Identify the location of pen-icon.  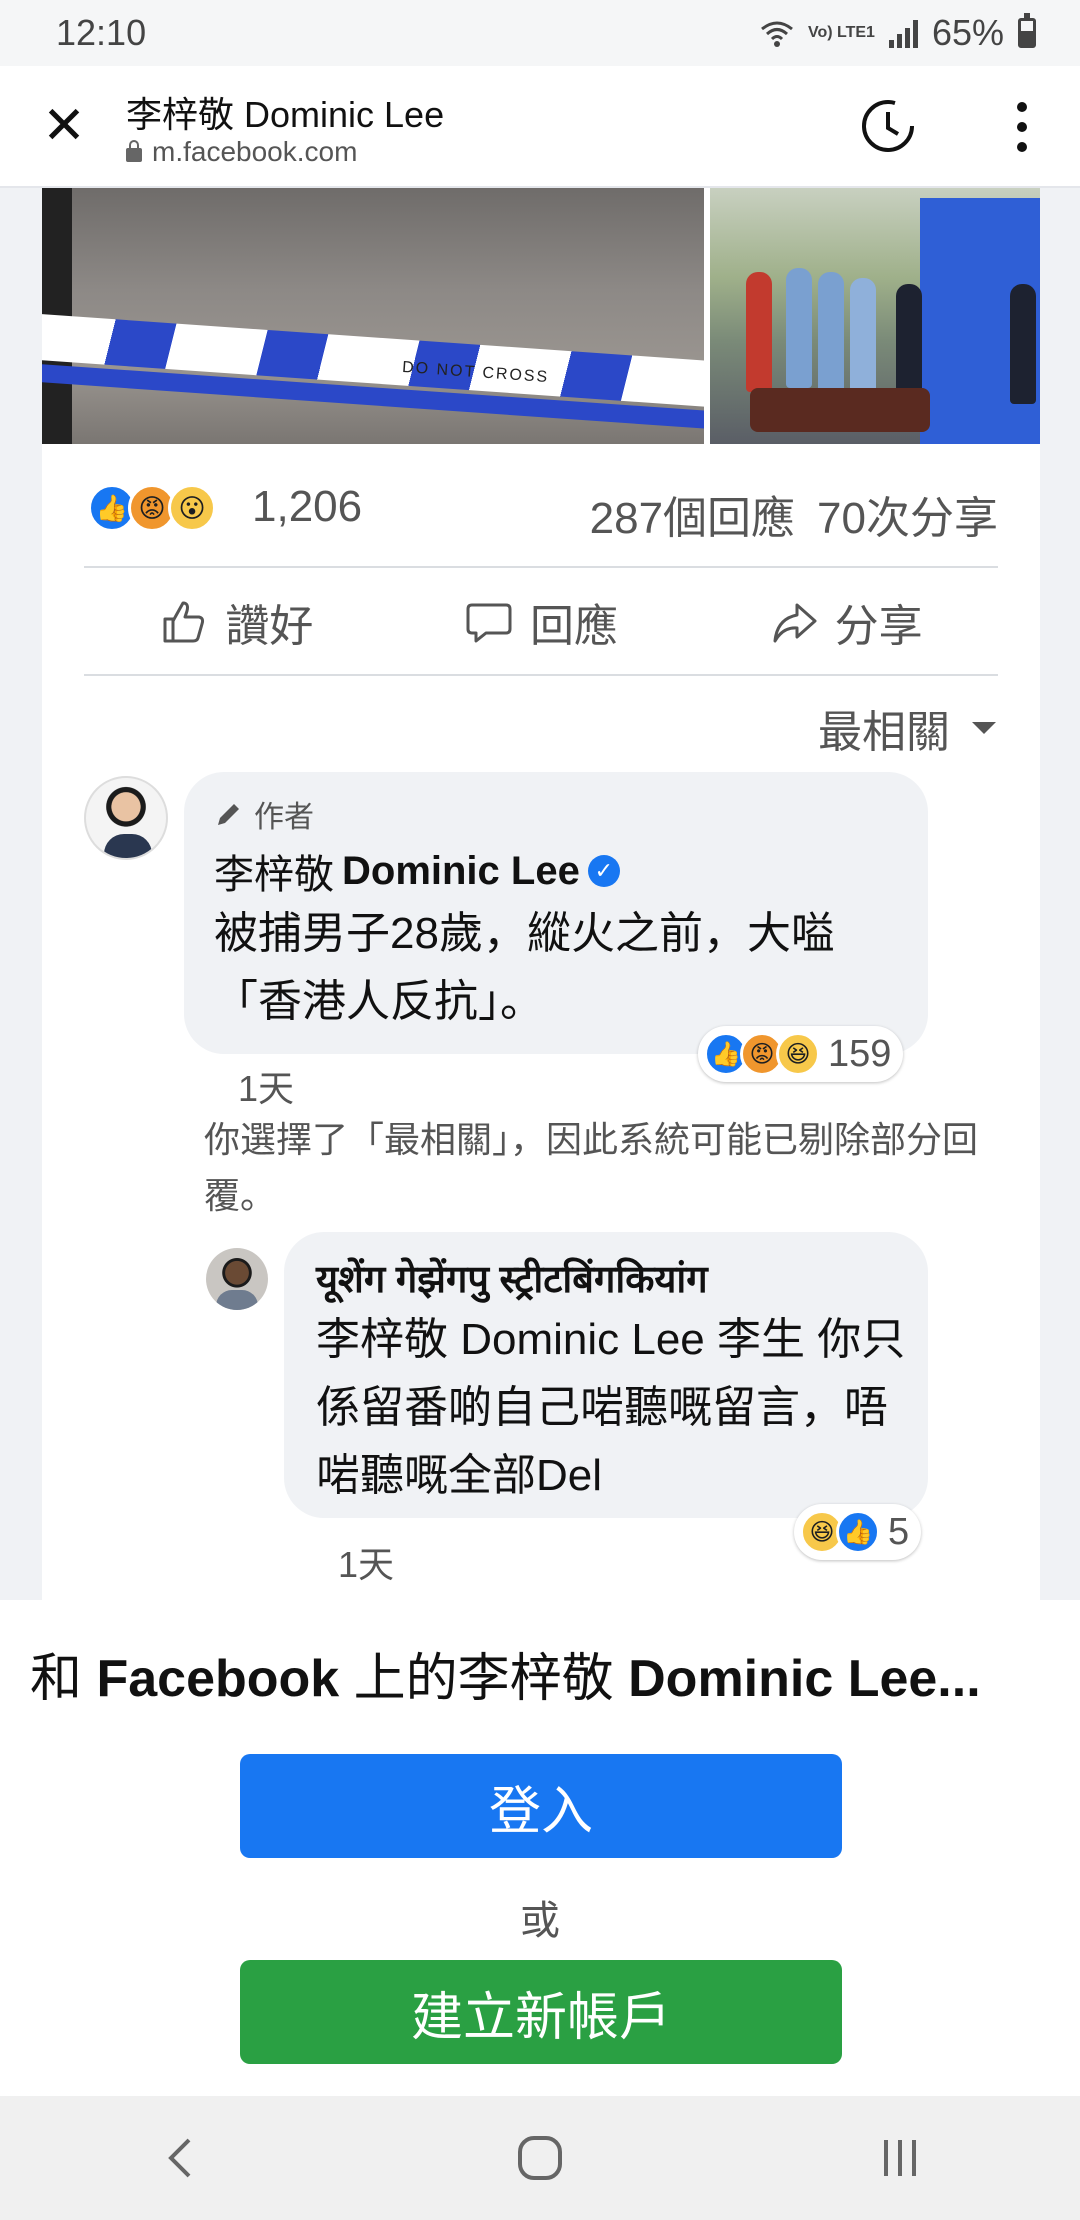
(228, 814).